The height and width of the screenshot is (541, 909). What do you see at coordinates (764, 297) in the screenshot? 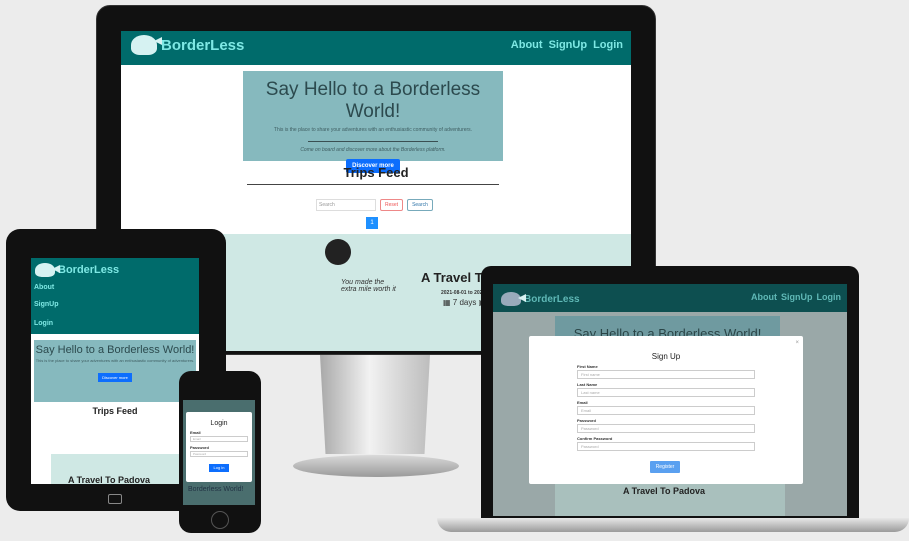
I see `laptop-nav-about: About` at bounding box center [764, 297].